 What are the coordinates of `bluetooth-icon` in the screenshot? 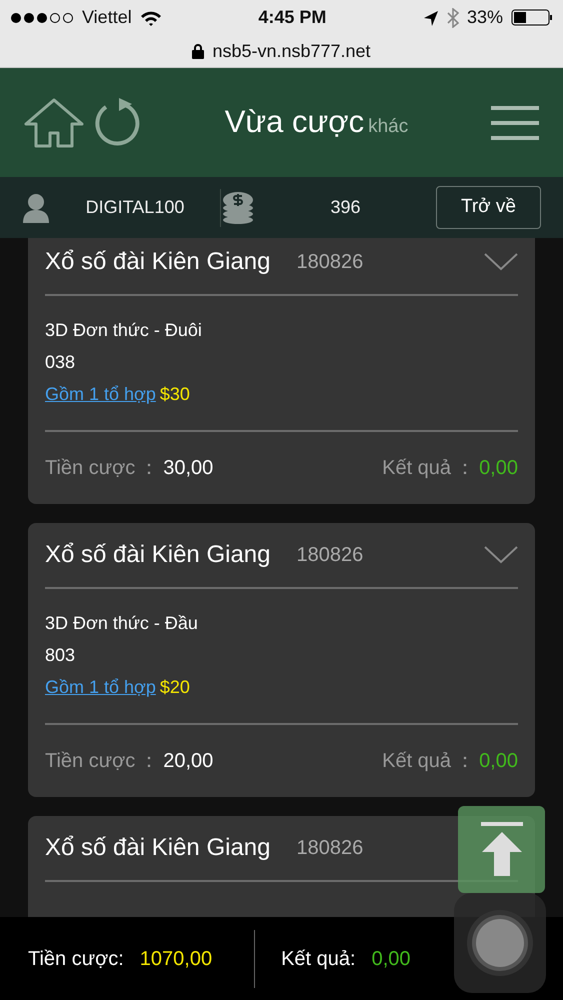 It's located at (452, 18).